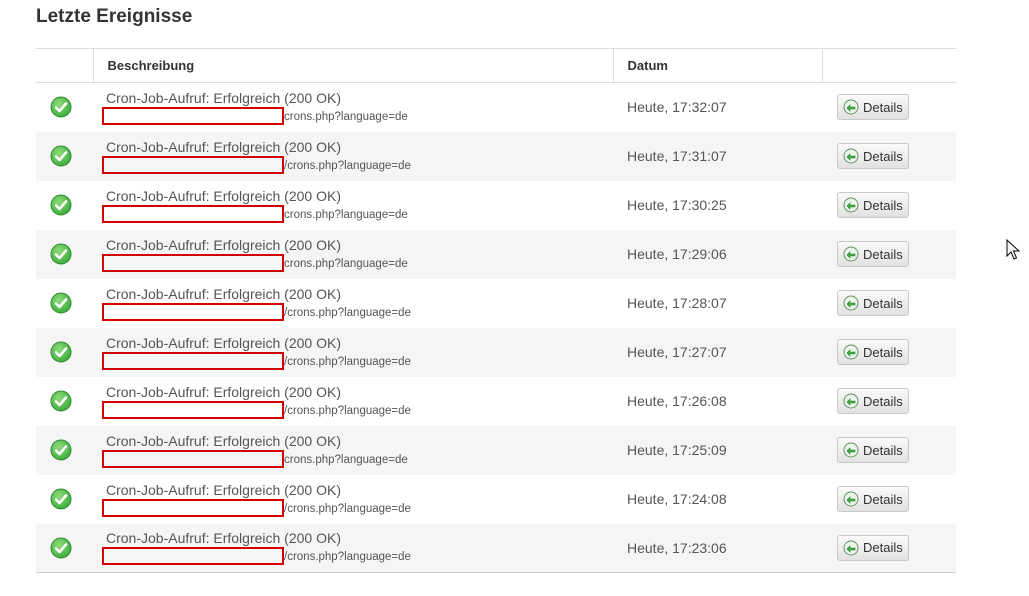  Describe the element at coordinates (677, 156) in the screenshot. I see `event-date: Heute, 17:31:07` at that location.